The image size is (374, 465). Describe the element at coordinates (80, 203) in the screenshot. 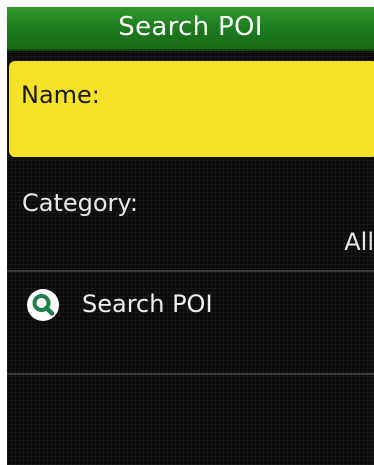

I see `category-label: Category:` at that location.